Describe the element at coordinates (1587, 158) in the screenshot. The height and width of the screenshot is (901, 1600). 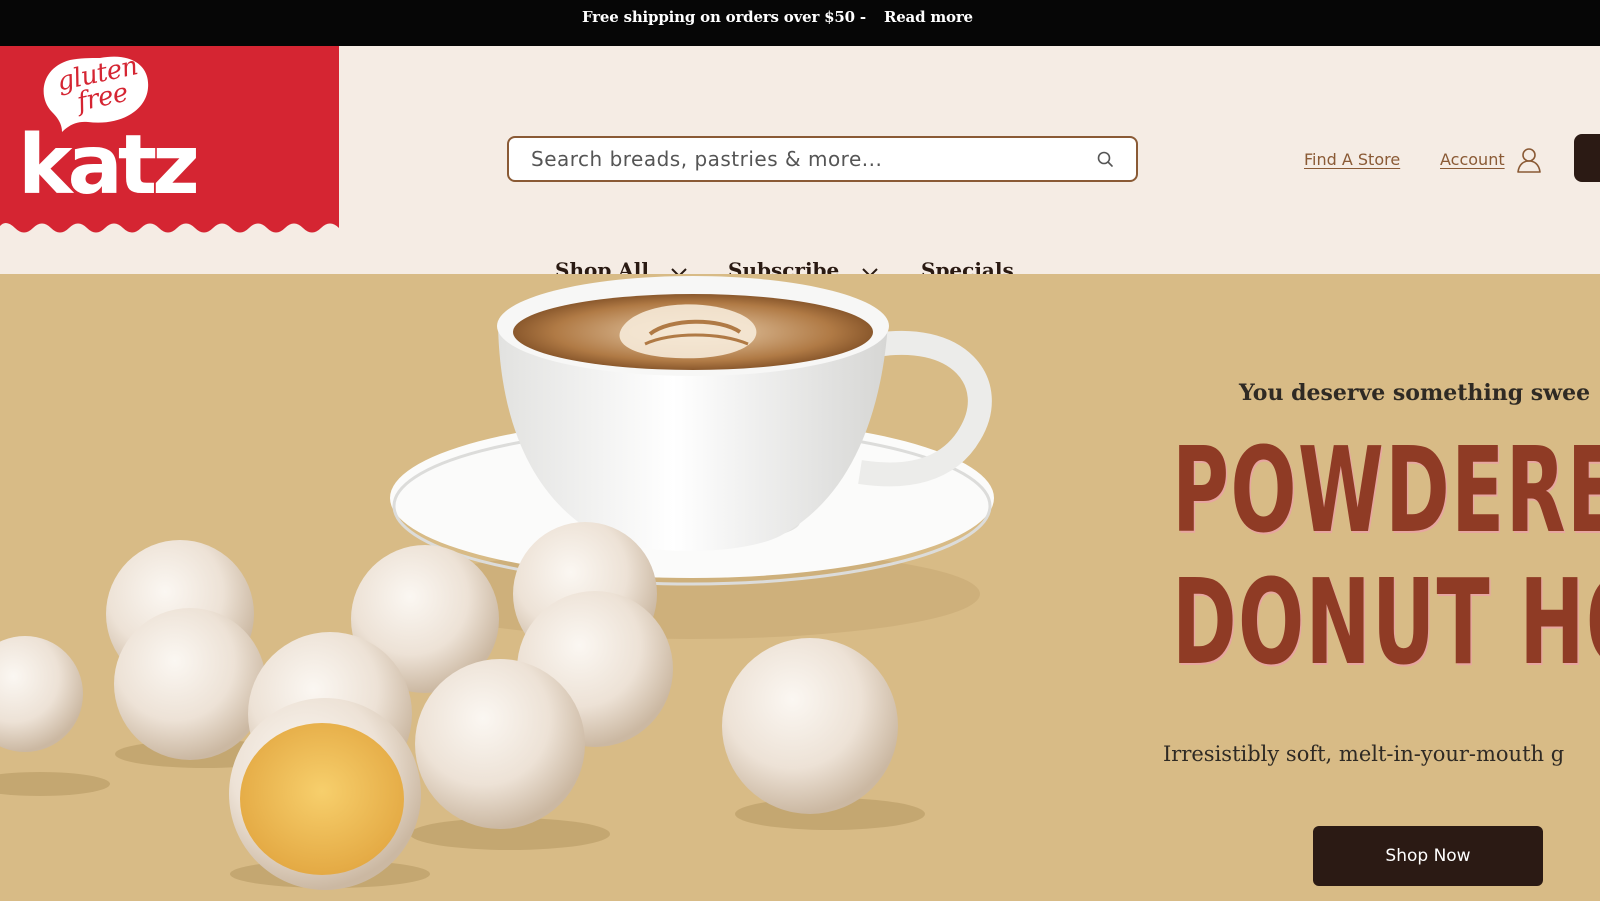
I see `cart-button` at that location.